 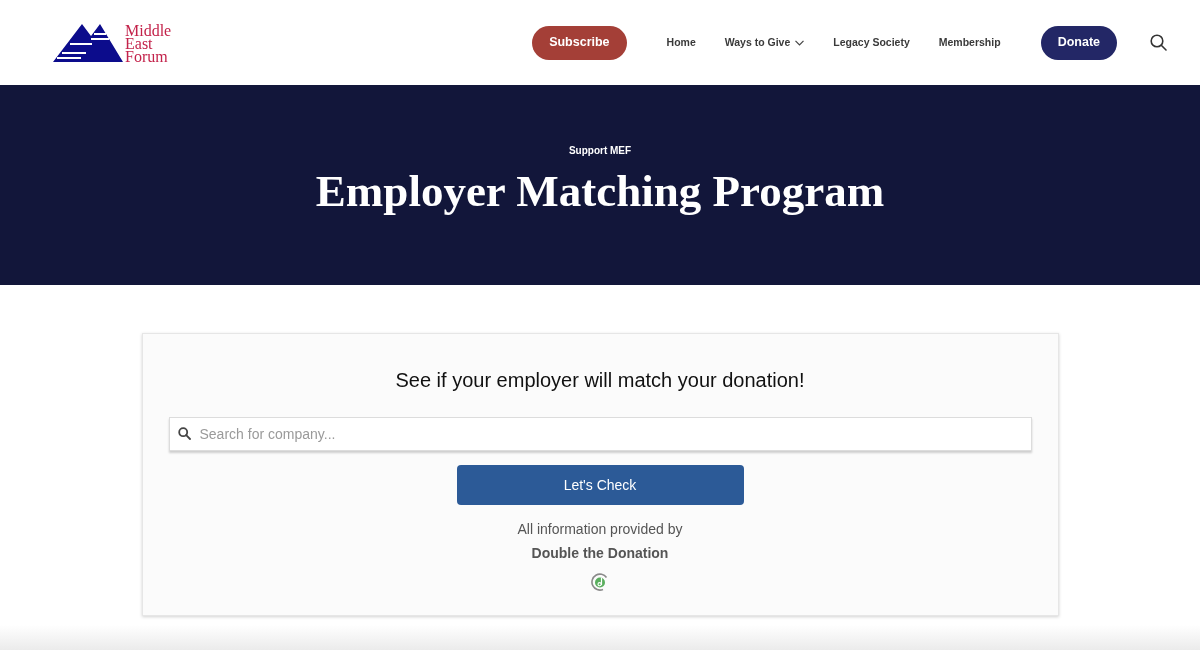 I want to click on credit-text: All information provided by, so click(x=600, y=529).